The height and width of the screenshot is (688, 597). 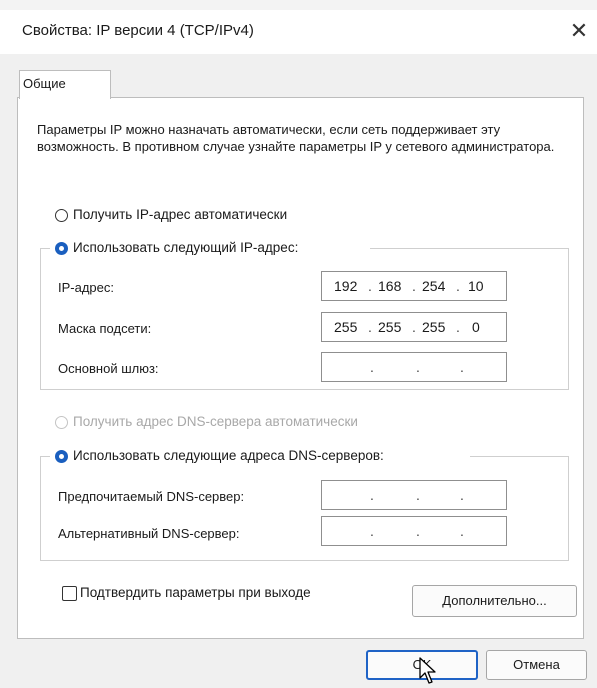 What do you see at coordinates (414, 495) in the screenshot?
I see `preferred-dns-input: . . .` at bounding box center [414, 495].